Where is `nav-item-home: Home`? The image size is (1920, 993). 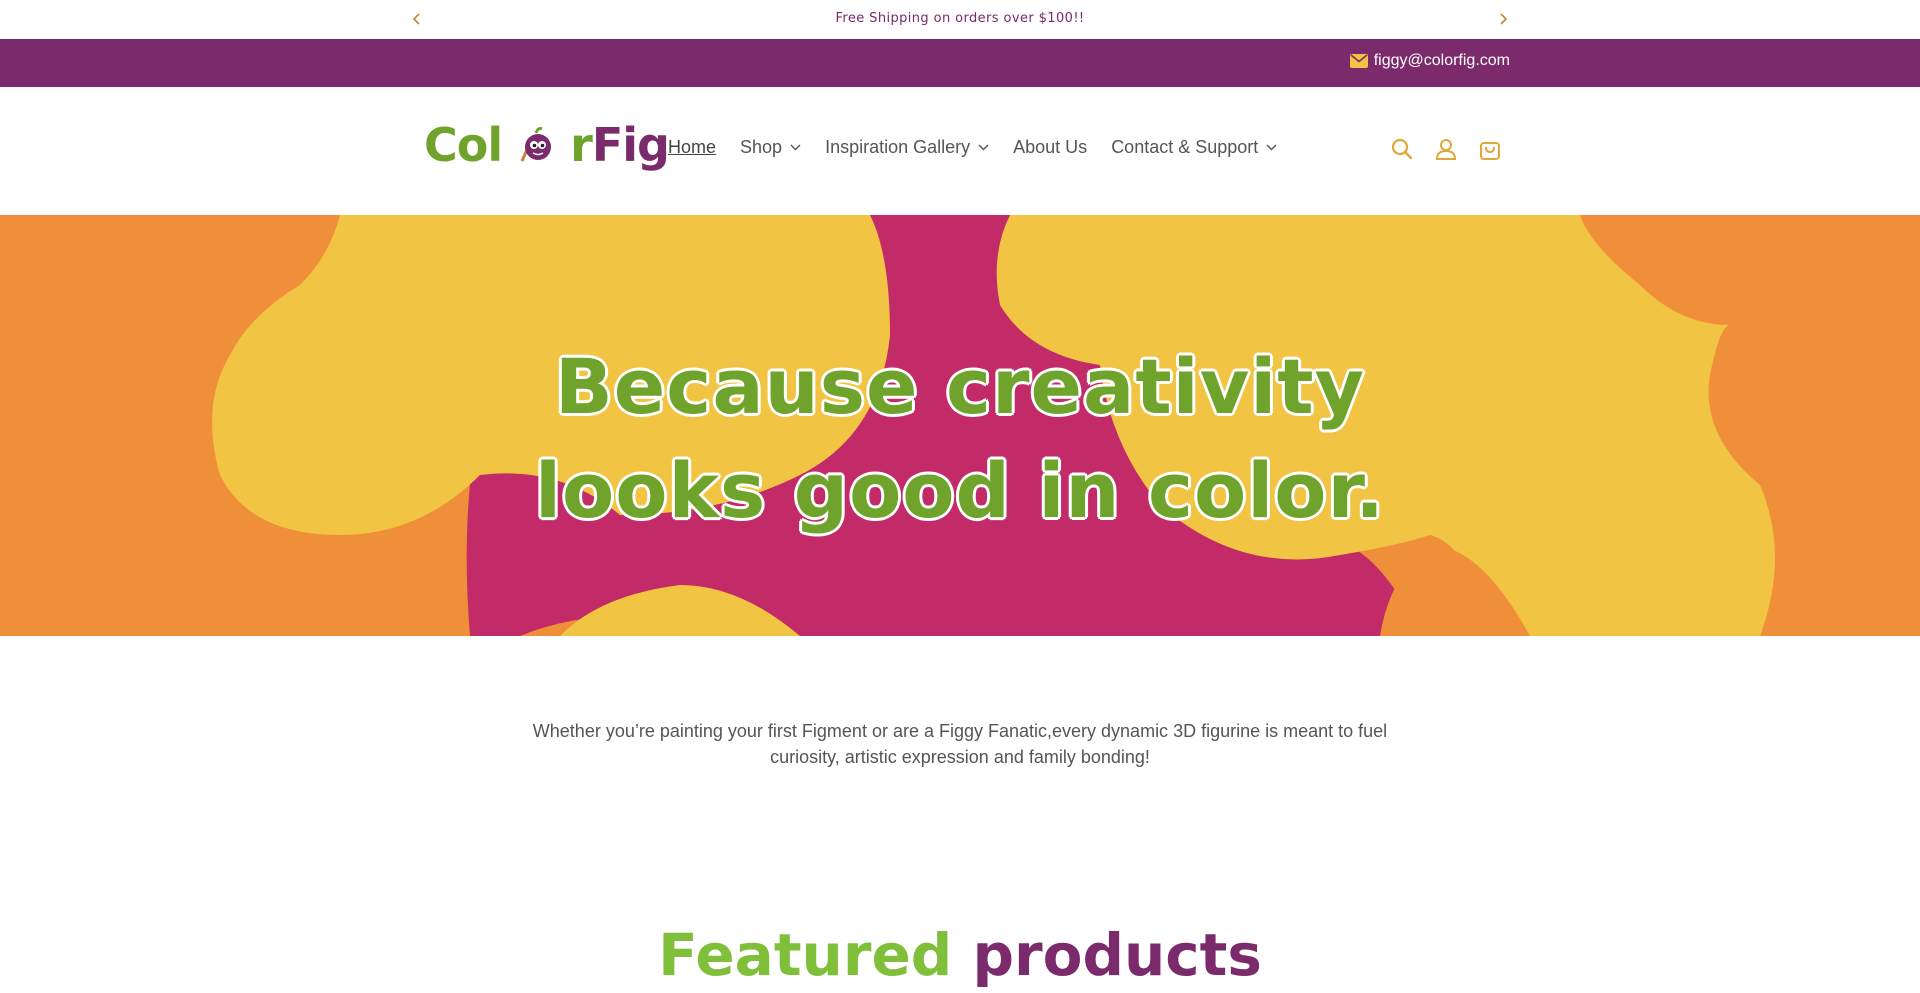 nav-item-home: Home is located at coordinates (692, 147).